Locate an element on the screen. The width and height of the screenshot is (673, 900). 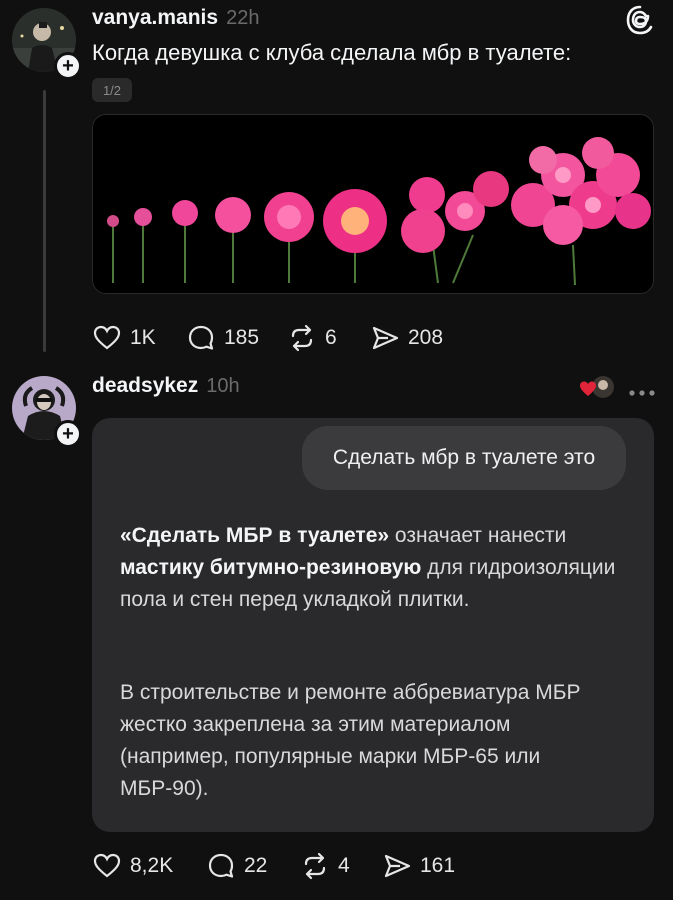
thread-line is located at coordinates (44, 221).